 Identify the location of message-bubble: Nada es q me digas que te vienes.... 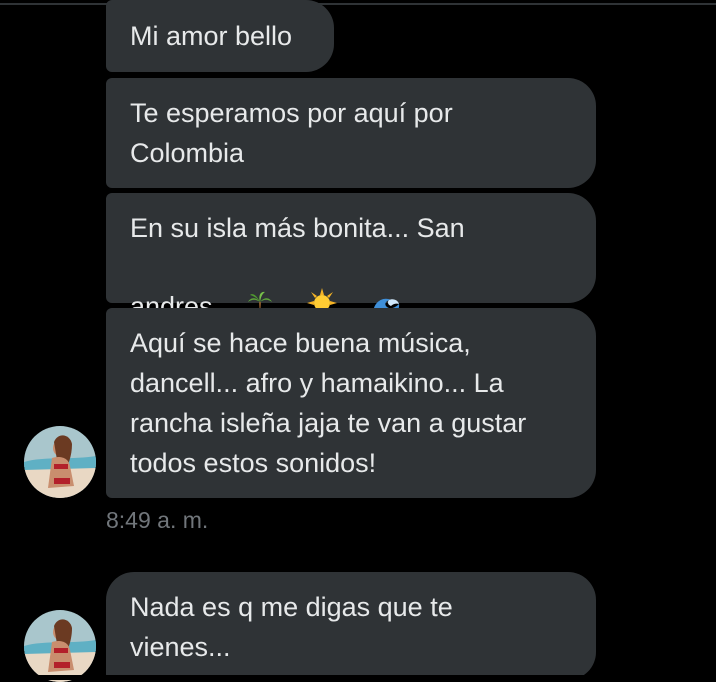
(351, 626).